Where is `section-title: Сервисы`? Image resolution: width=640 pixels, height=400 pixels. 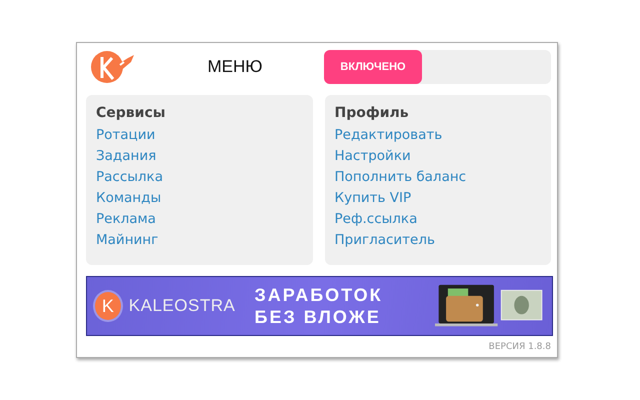 section-title: Сервисы is located at coordinates (131, 113).